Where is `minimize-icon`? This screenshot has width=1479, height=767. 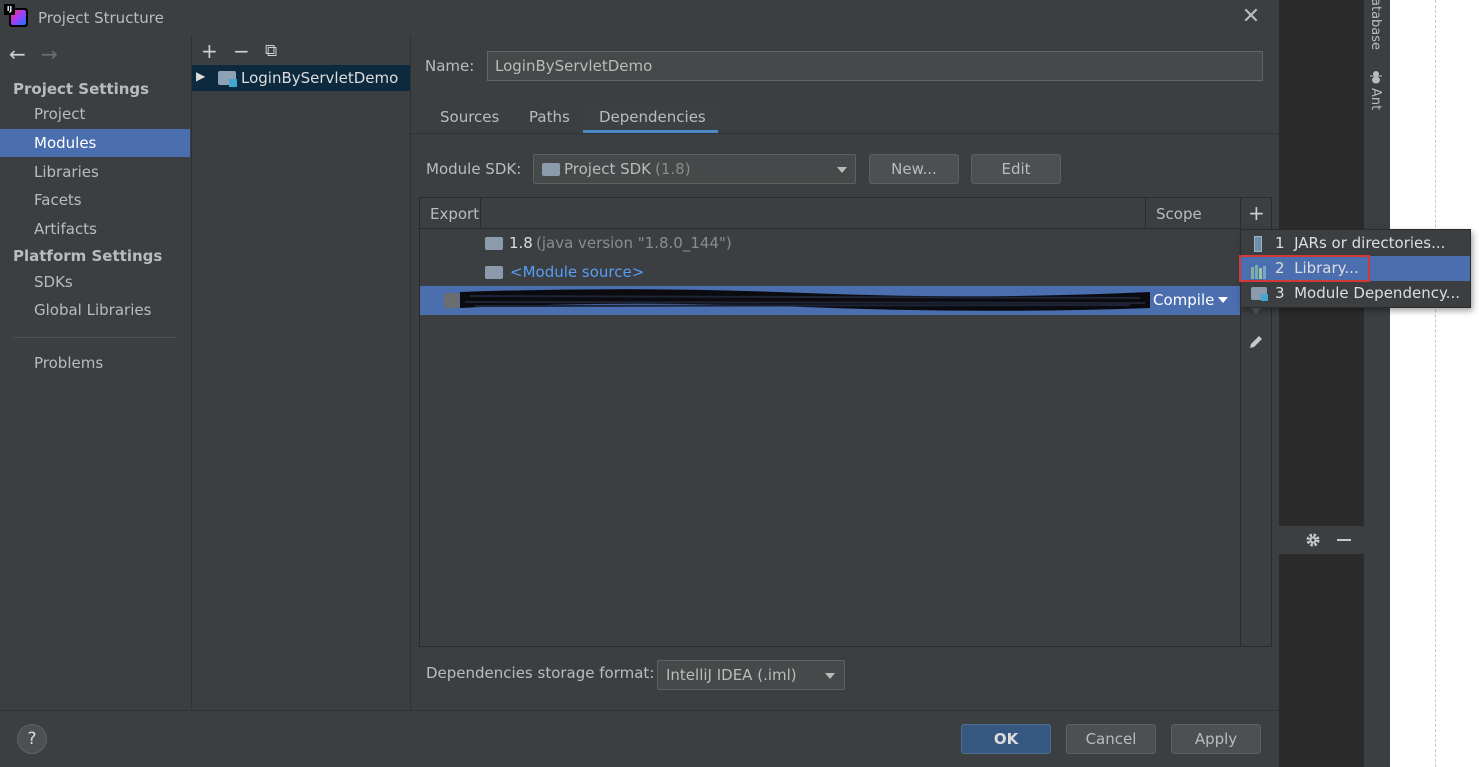
minimize-icon is located at coordinates (1344, 540).